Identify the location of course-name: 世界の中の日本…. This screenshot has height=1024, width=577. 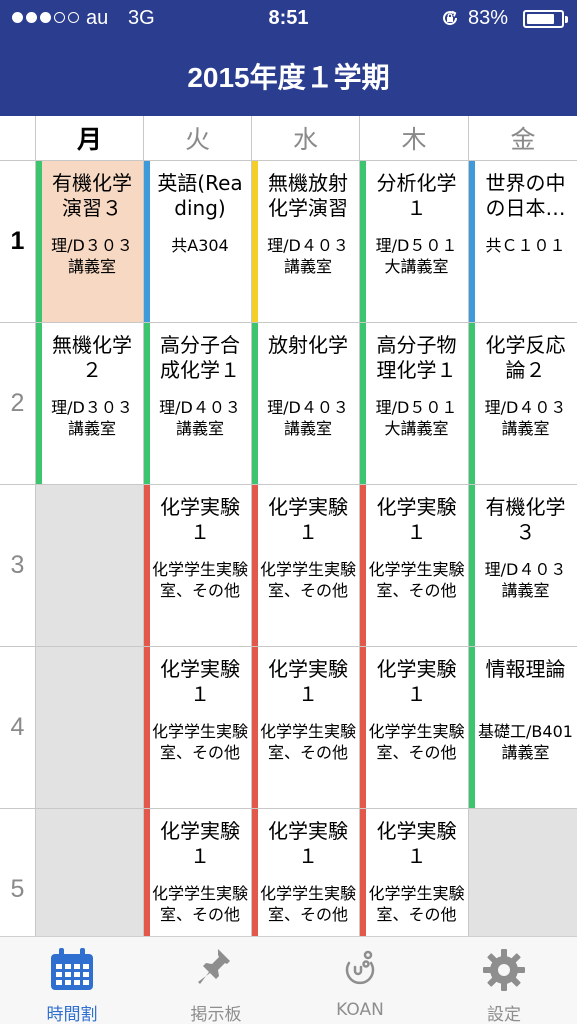
(525, 195).